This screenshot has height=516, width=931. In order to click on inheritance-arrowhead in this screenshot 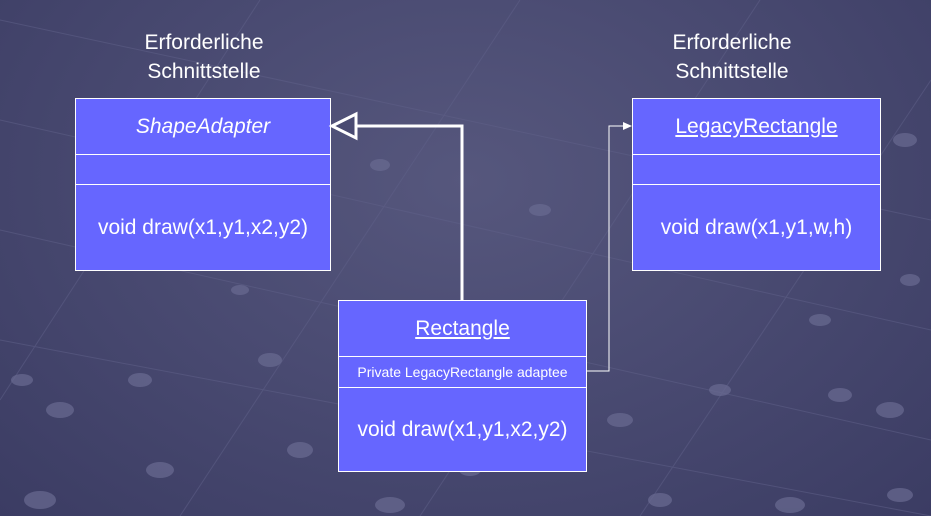, I will do `click(343, 126)`.